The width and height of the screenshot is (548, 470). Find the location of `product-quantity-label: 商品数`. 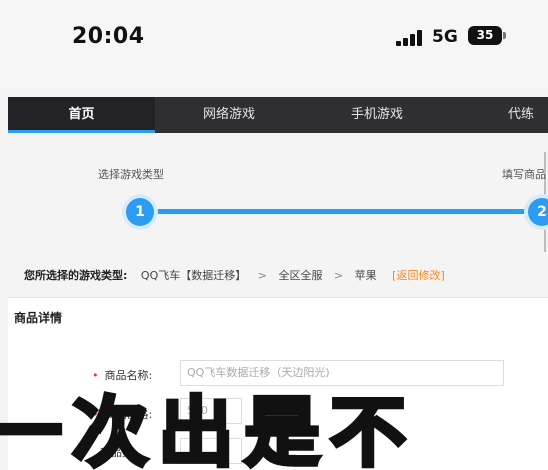

product-quantity-label: 商品数 is located at coordinates (116, 452).